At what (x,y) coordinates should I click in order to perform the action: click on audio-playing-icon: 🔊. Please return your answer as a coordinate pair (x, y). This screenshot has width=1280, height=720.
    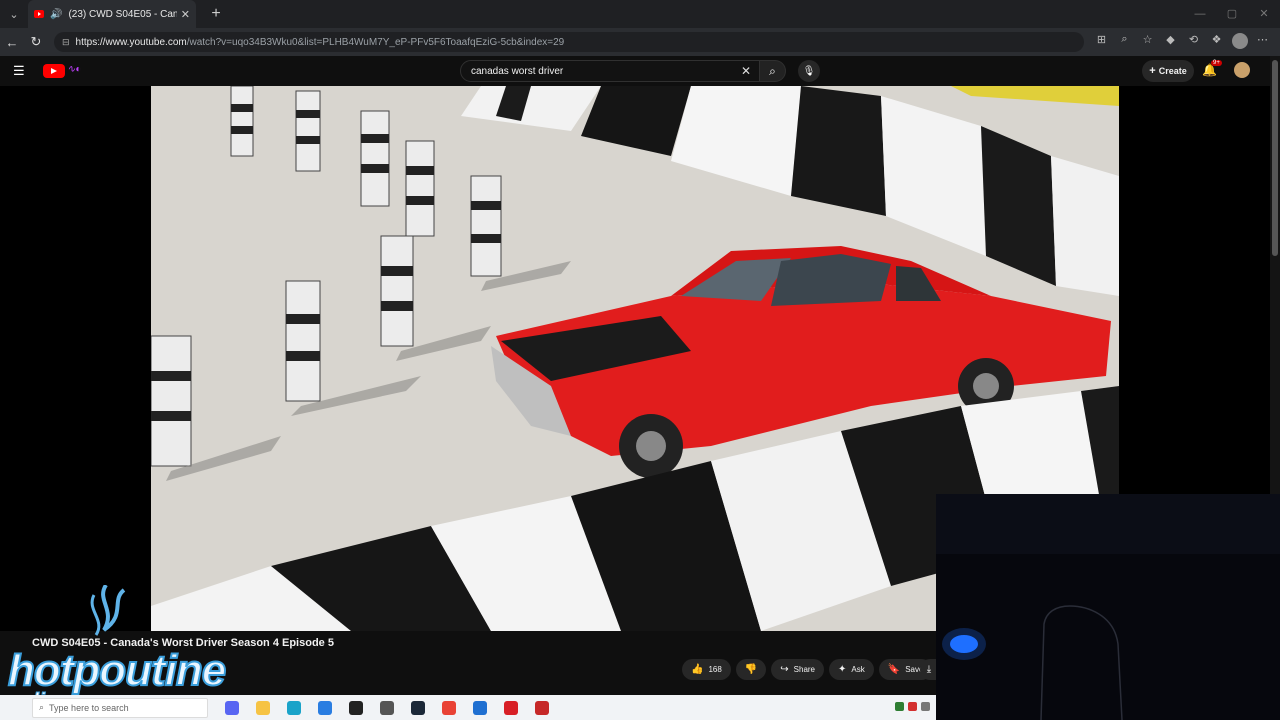
    Looking at the image, I should click on (56, 14).